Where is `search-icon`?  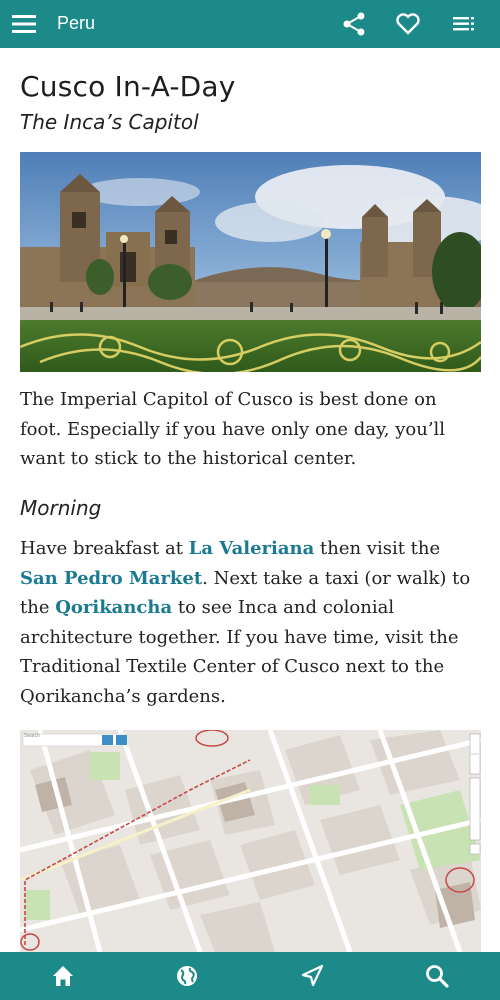
search-icon is located at coordinates (437, 976).